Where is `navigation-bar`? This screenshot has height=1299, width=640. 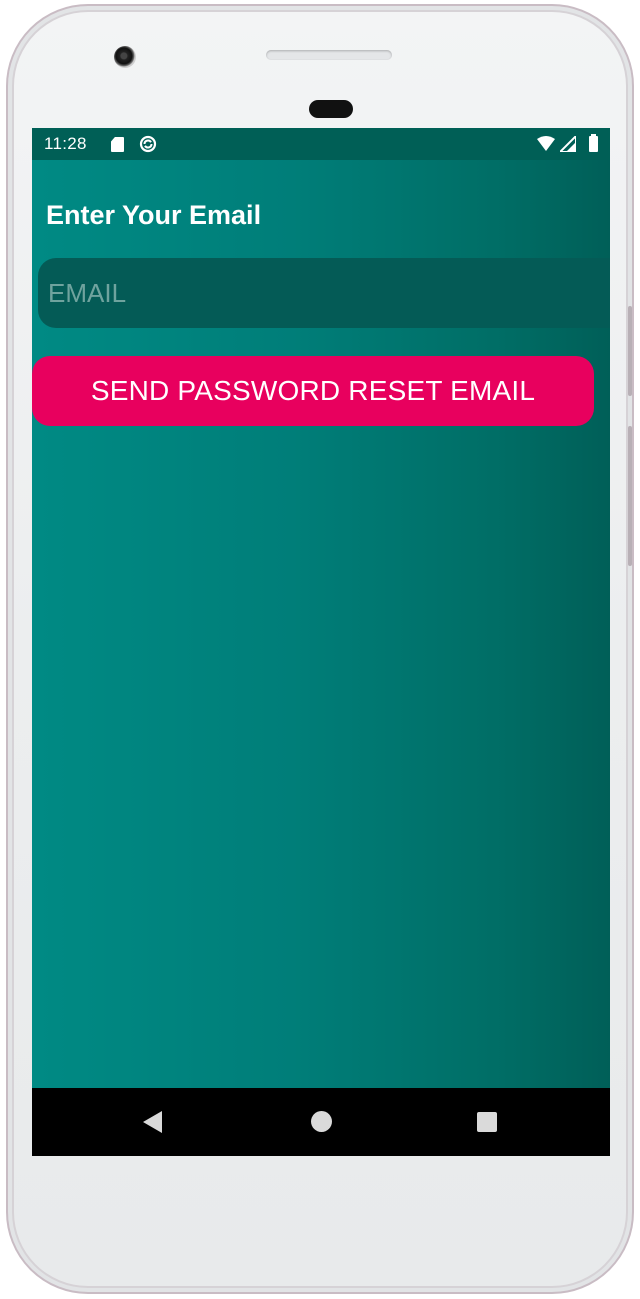 navigation-bar is located at coordinates (321, 1122).